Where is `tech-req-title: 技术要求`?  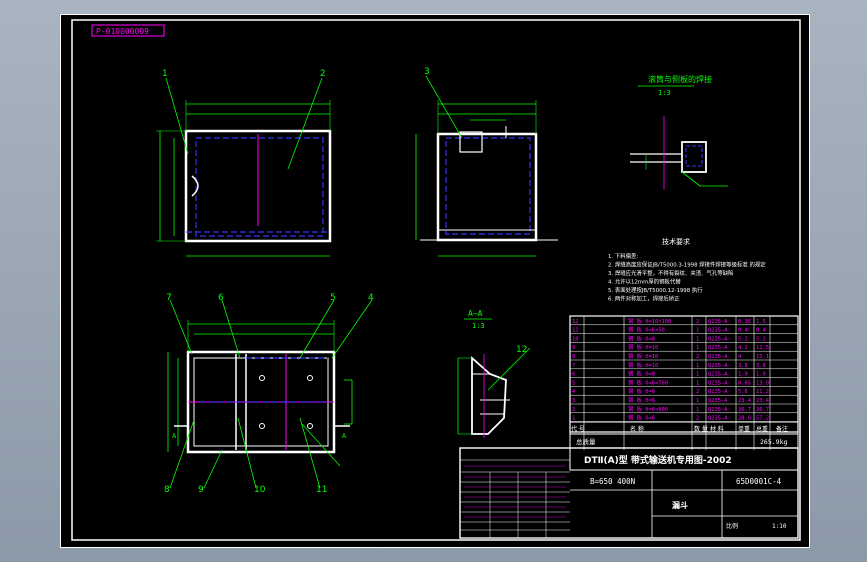
tech-req-title: 技术要求 is located at coordinates (676, 241).